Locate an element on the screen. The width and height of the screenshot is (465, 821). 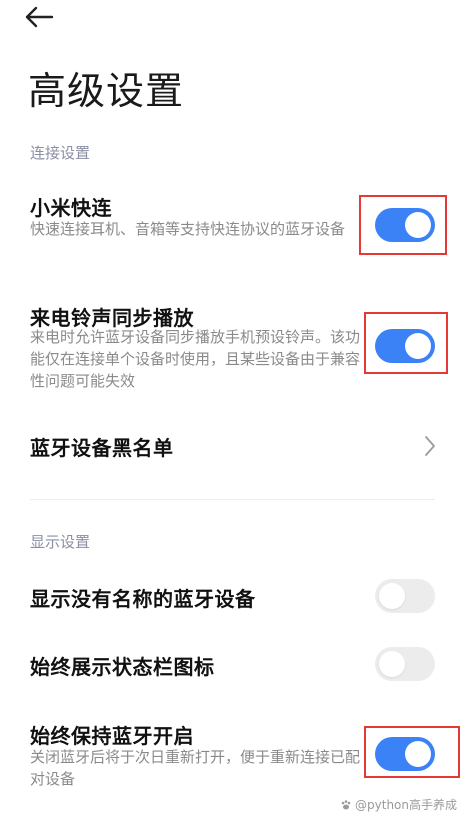
setting-row-blacklist: 蓝牙设备黑名单 is located at coordinates (232, 445).